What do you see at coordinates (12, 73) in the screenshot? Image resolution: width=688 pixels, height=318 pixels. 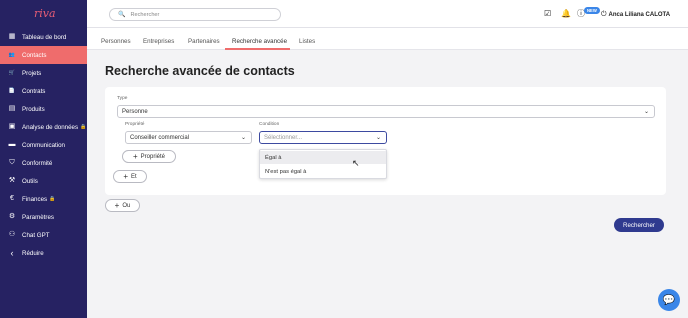 I see `cart-icon: 🛒` at bounding box center [12, 73].